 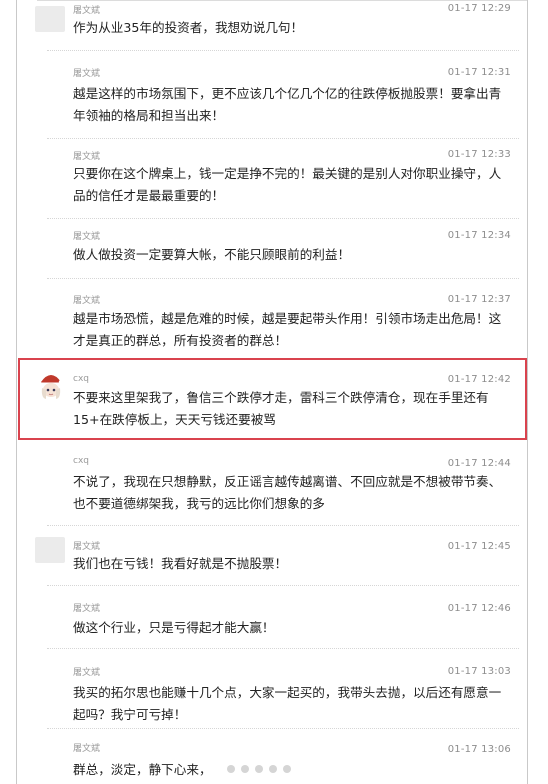 What do you see at coordinates (272, 759) in the screenshot?
I see `message-item: 屠文斌 01-17 13:06 群总，淡定，静下心来，` at bounding box center [272, 759].